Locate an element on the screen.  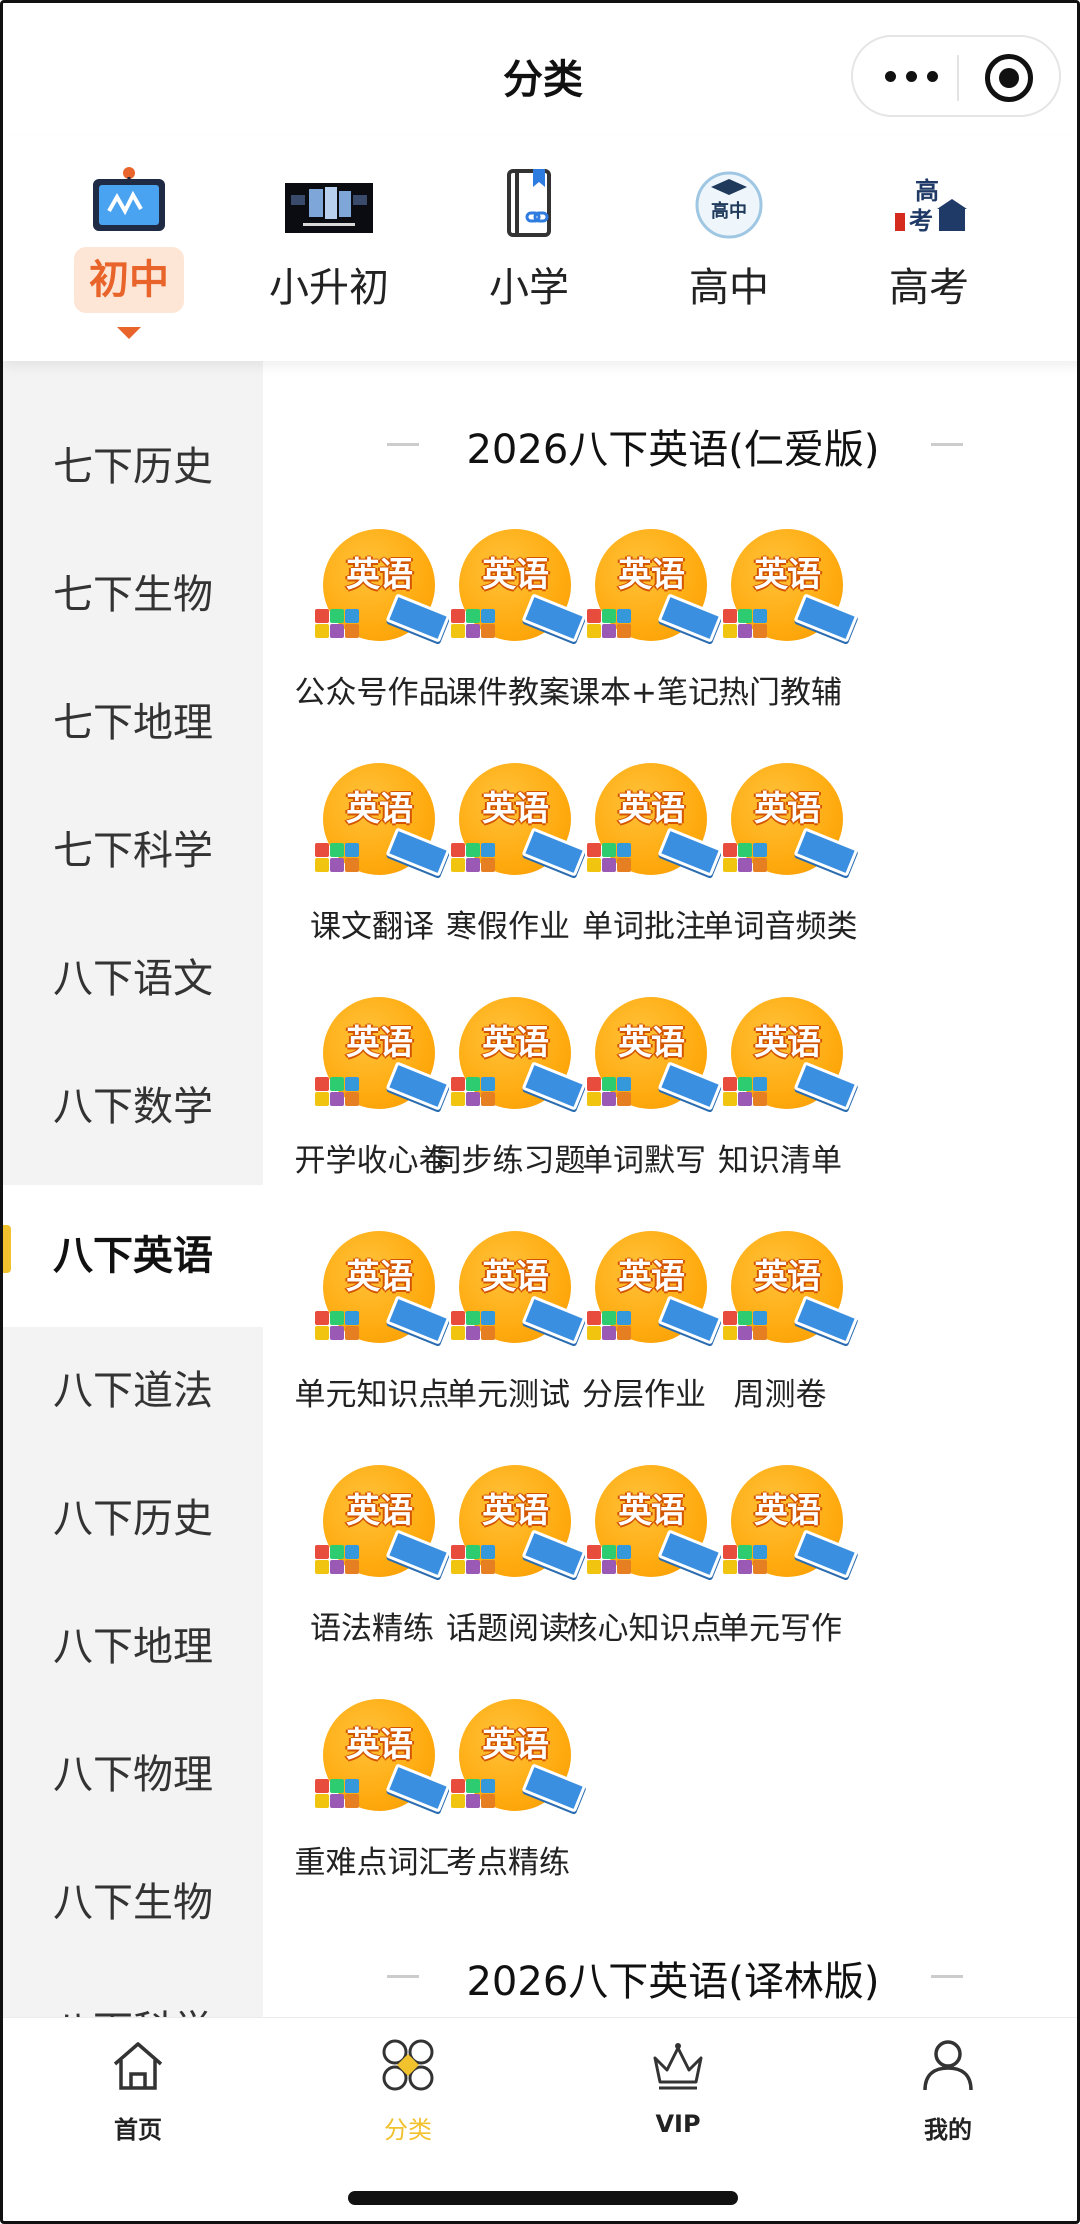
sidebar-item: 八下语文 is located at coordinates (133, 979).